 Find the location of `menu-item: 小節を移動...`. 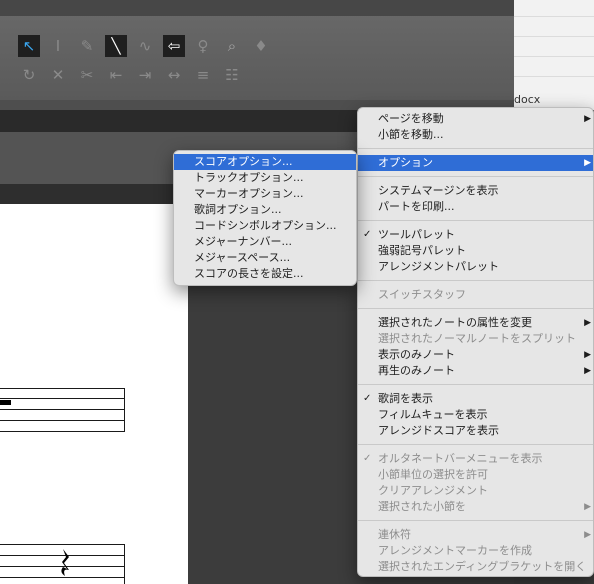

menu-item: 小節を移動... is located at coordinates (475, 135).